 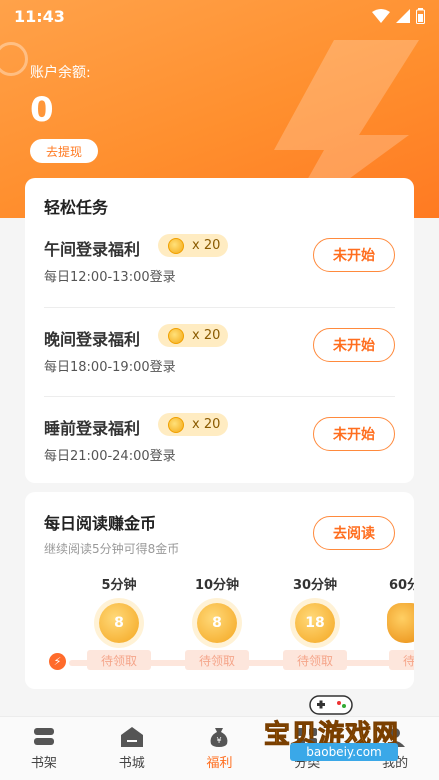 I want to click on status-time: 11:43, so click(x=39, y=16).